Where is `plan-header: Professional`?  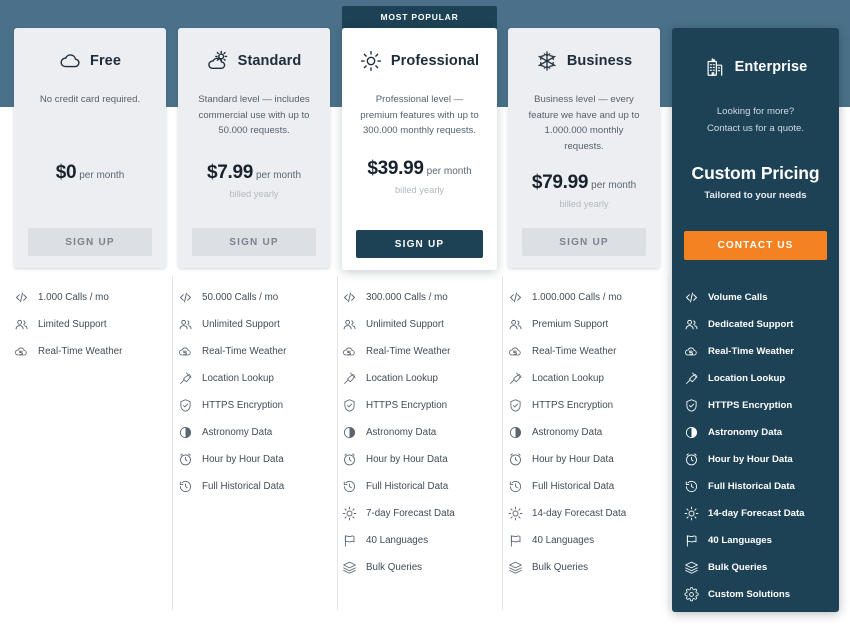
plan-header: Professional is located at coordinates (419, 61).